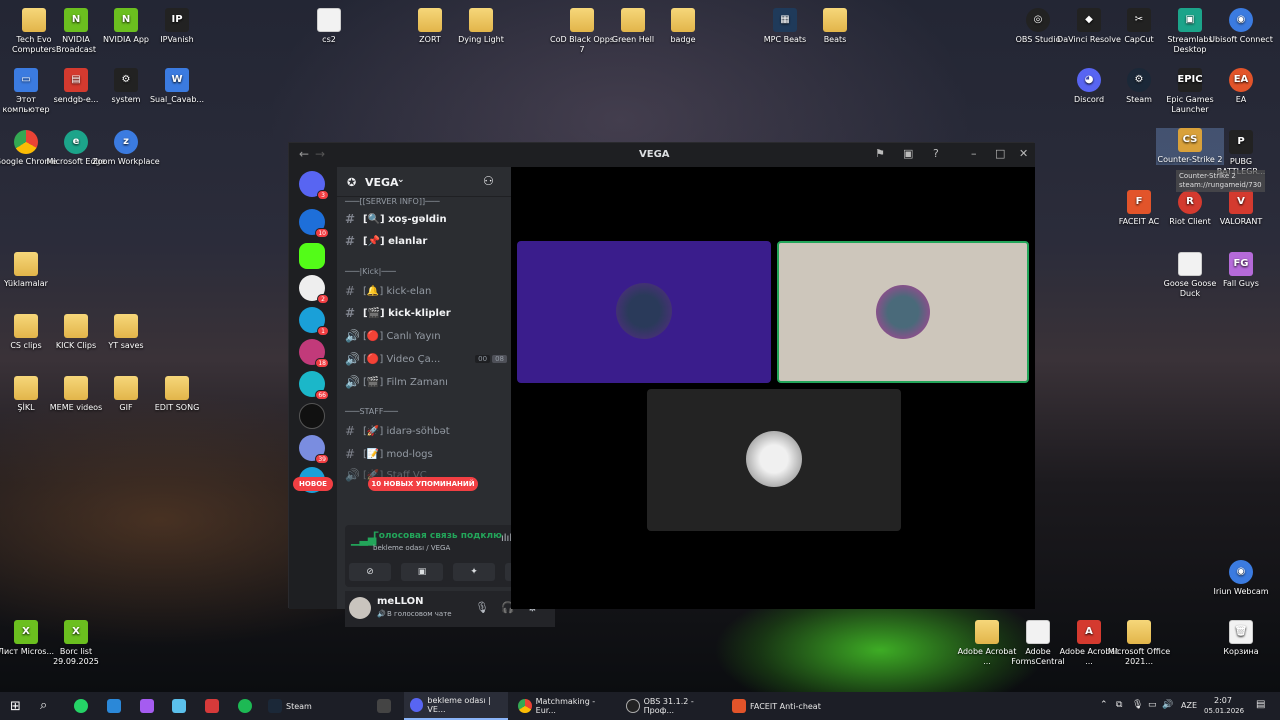  I want to click on clock-date: 05.01.2026, so click(1224, 711).